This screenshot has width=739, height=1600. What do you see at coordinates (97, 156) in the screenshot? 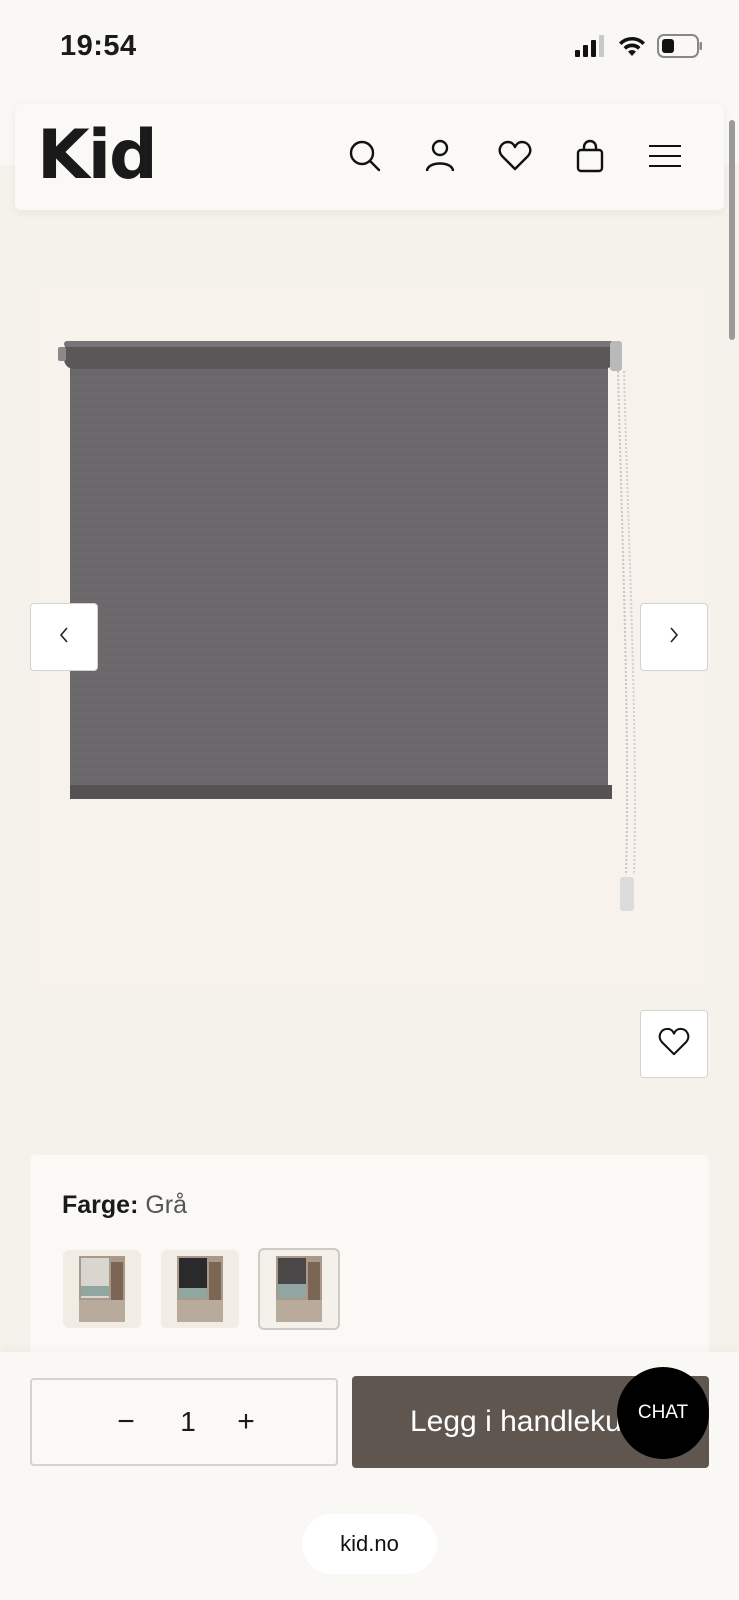
I see `kid-logo: Kid` at bounding box center [97, 156].